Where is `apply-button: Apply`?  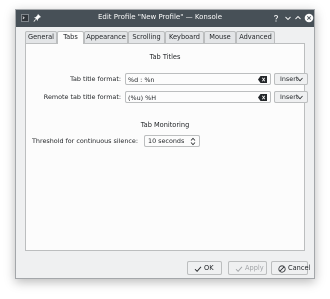 apply-button: Apply is located at coordinates (247, 268).